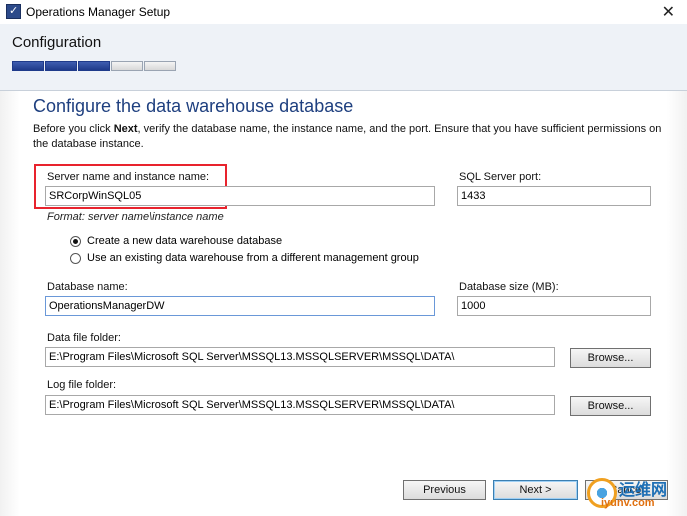 This screenshot has width=687, height=516. Describe the element at coordinates (125, 129) in the screenshot. I see `instructions-bold: Next` at that location.